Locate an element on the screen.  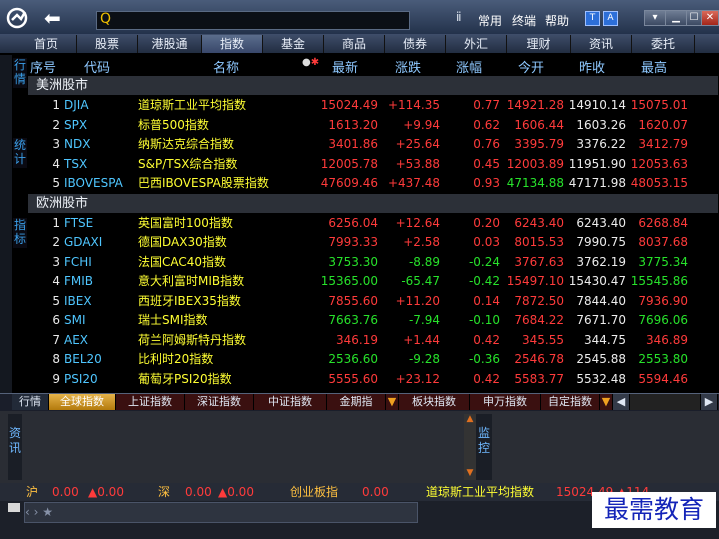
cell-prev-close: 7990.75 is located at coordinates (601, 242).